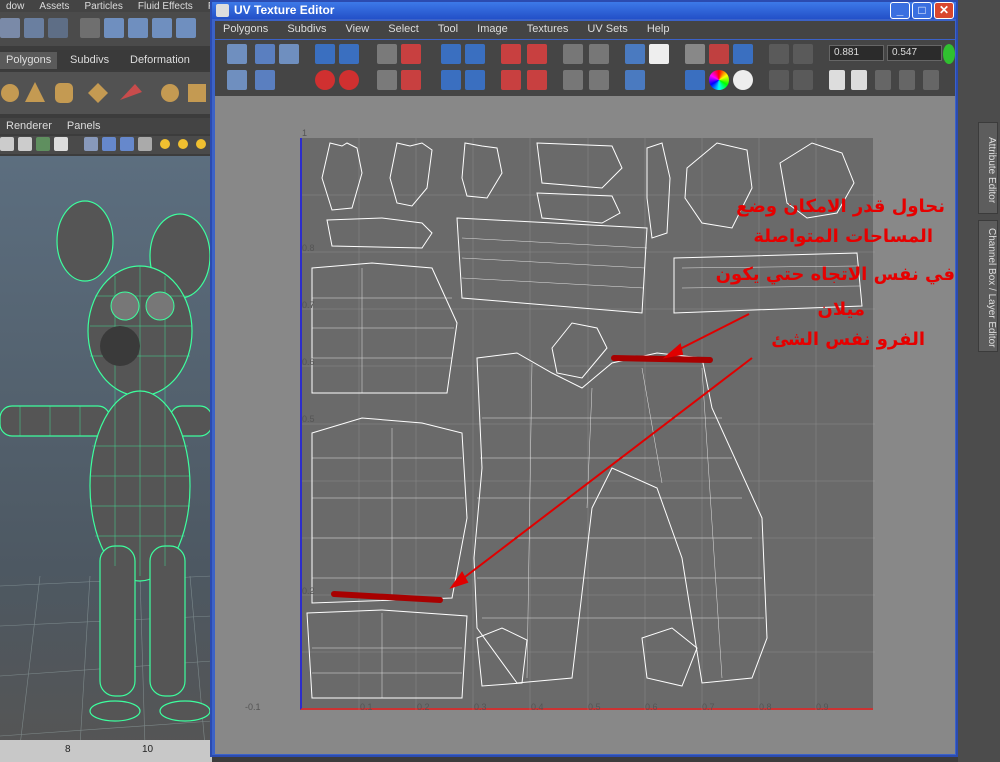  Describe the element at coordinates (387, 80) in the screenshot. I see `sew-uv-icon` at that location.